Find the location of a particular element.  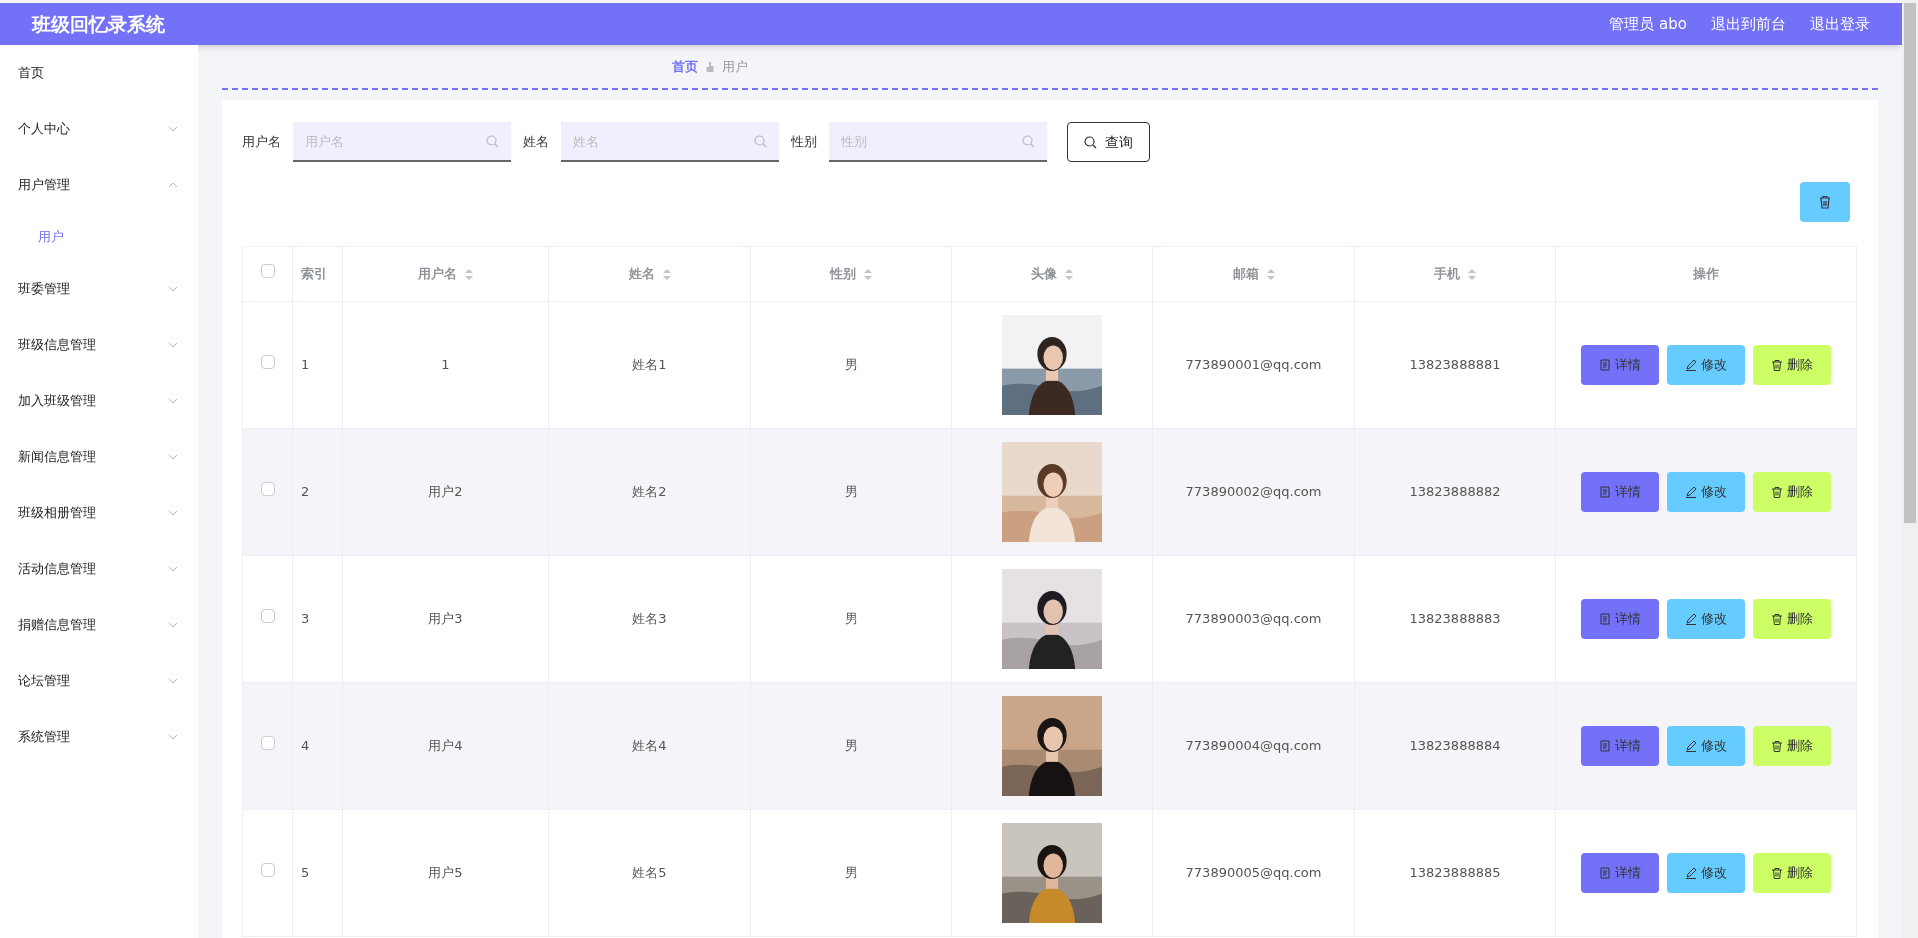

breadcrumb-item: 首页 is located at coordinates (685, 66).